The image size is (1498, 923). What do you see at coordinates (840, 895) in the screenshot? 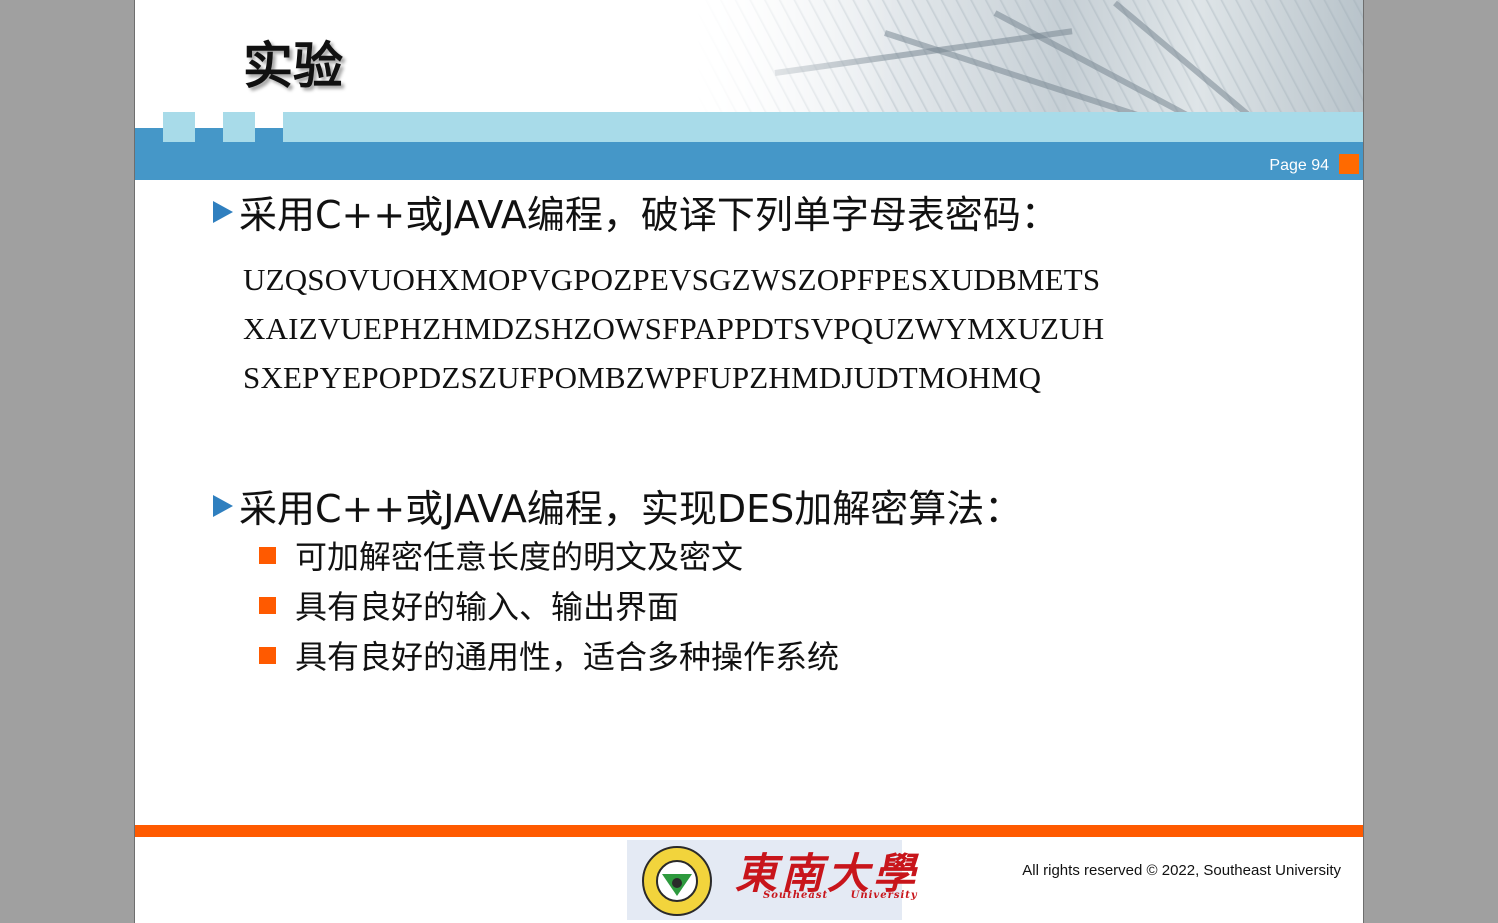
I see `logo-english-name: Southeast University` at bounding box center [840, 895].